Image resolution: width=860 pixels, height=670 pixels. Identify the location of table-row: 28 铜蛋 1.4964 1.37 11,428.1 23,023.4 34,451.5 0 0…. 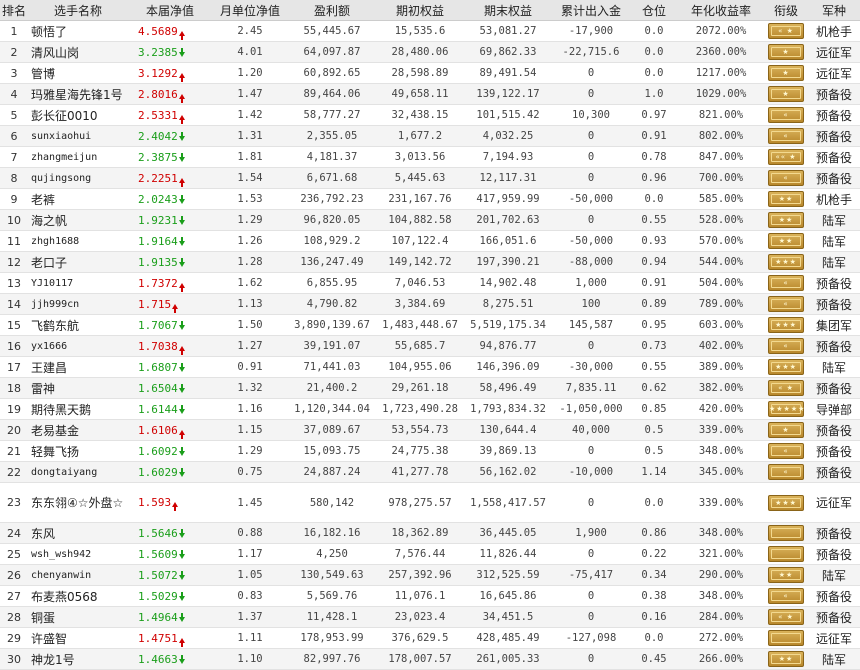
(430, 617).